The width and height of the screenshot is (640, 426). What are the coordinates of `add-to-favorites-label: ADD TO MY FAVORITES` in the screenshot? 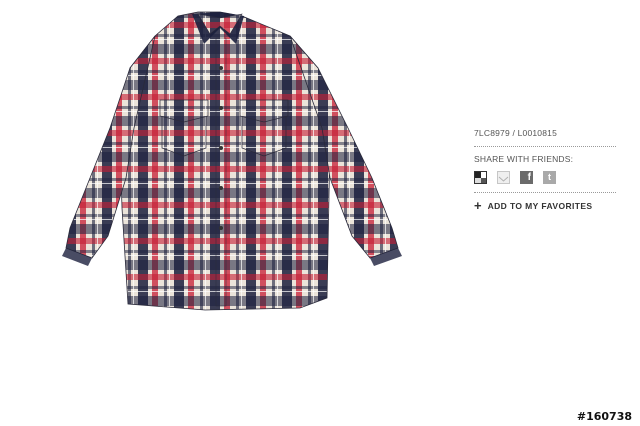 It's located at (540, 206).